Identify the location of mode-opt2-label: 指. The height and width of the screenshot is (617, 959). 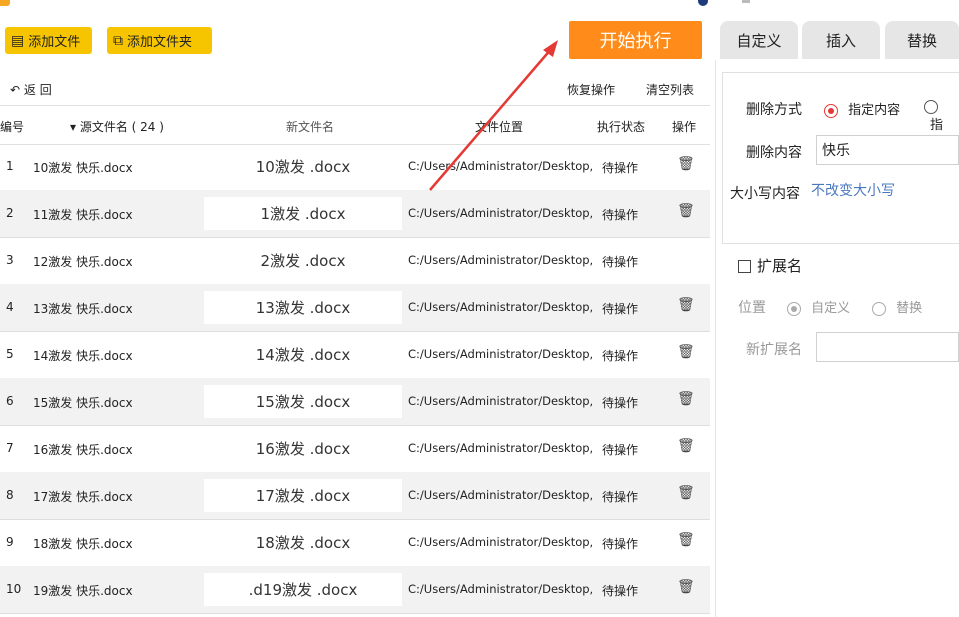
(937, 125).